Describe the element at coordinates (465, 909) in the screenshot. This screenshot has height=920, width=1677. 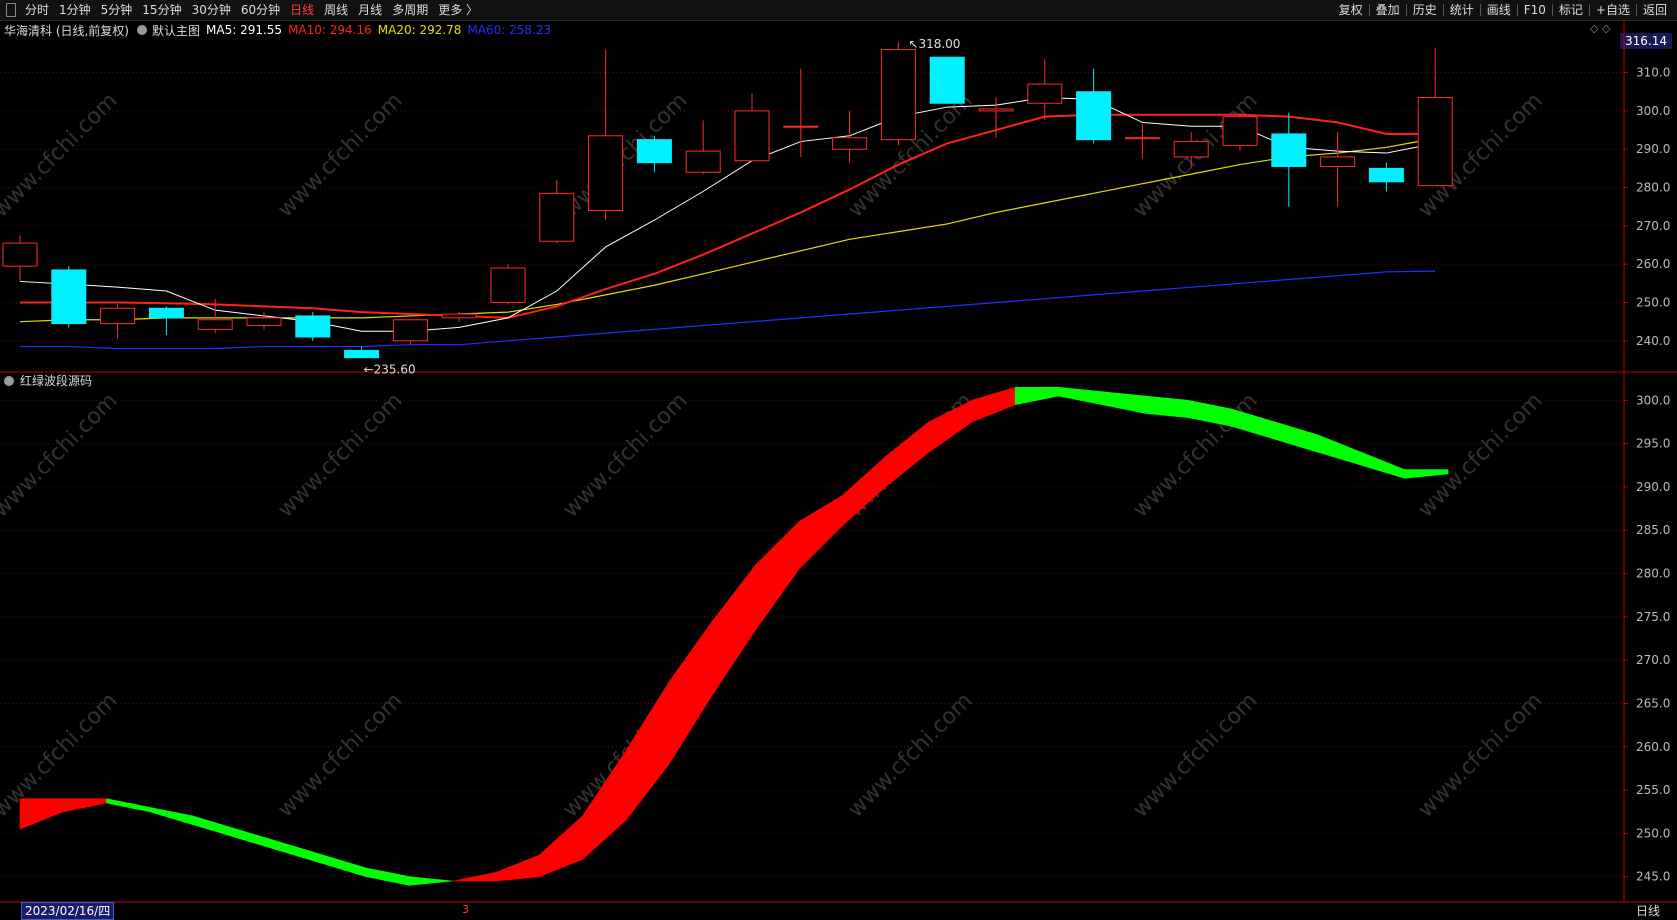
I see `marker-label: 3` at that location.